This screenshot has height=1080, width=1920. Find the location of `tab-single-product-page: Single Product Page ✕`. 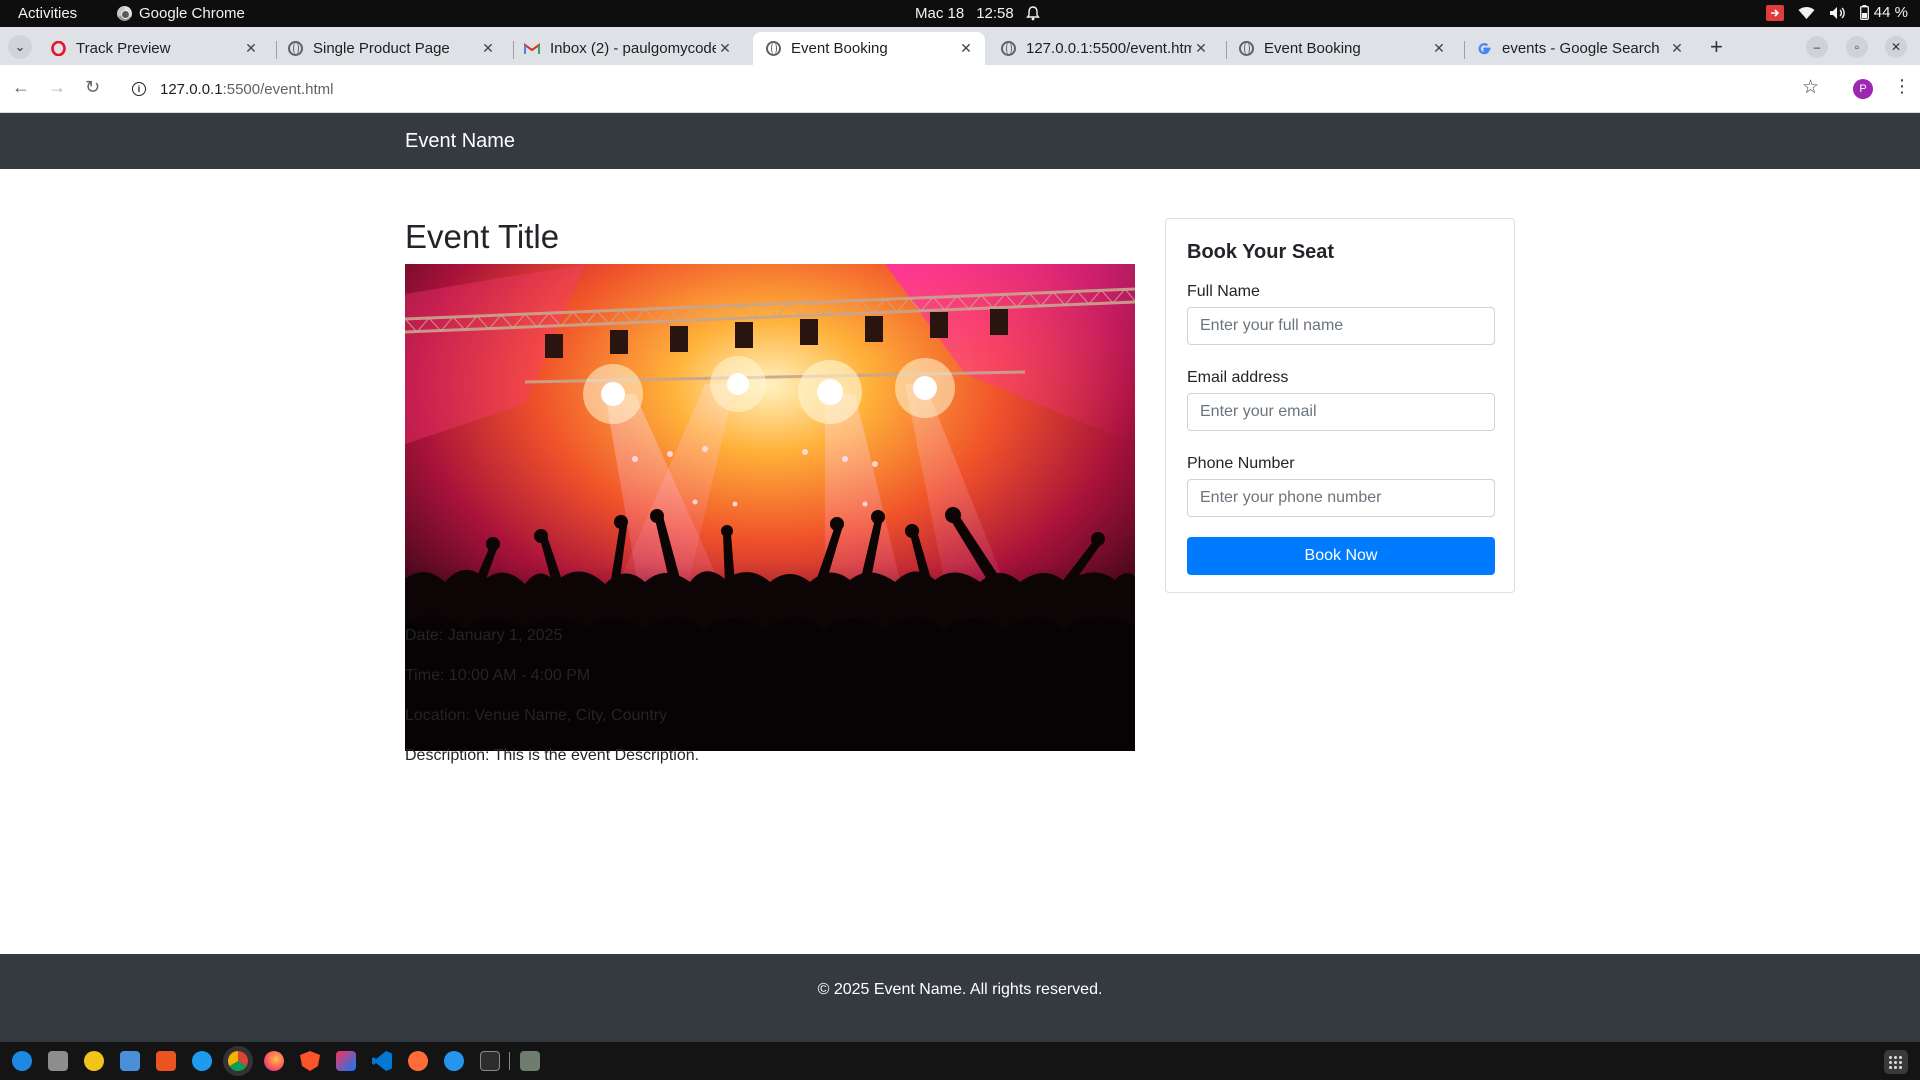

tab-single-product-page: Single Product Page ✕ is located at coordinates (391, 48).